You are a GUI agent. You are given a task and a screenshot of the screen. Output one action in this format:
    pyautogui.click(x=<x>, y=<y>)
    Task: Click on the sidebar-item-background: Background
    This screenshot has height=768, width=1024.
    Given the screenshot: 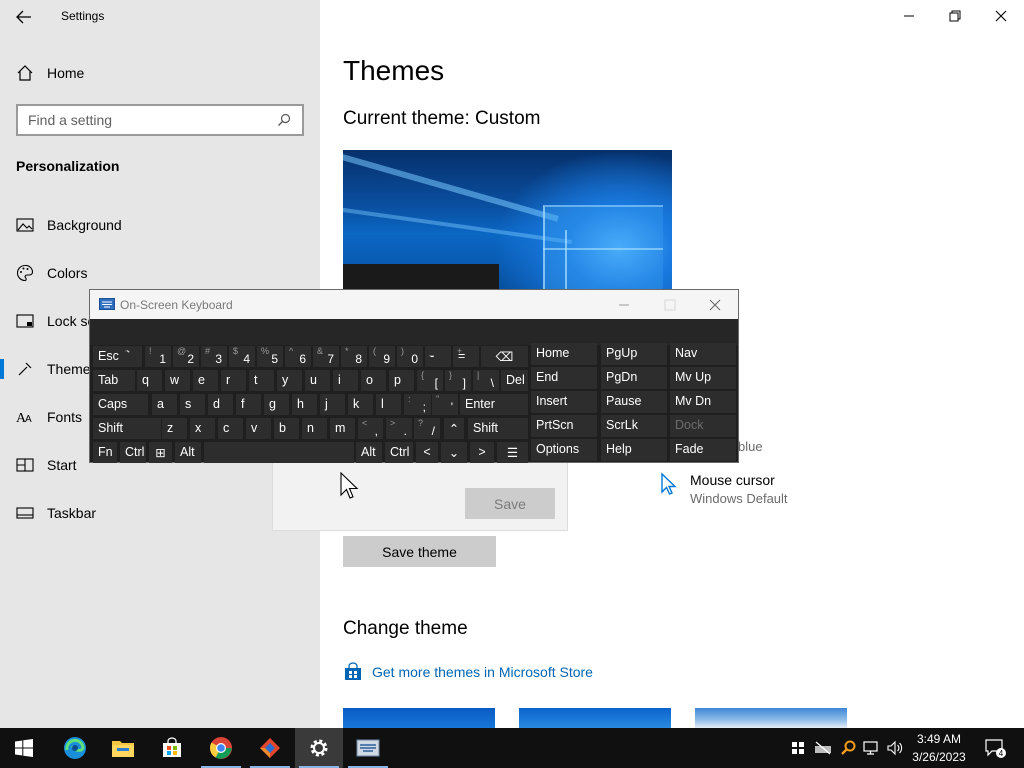 What is the action you would take?
    pyautogui.click(x=160, y=225)
    